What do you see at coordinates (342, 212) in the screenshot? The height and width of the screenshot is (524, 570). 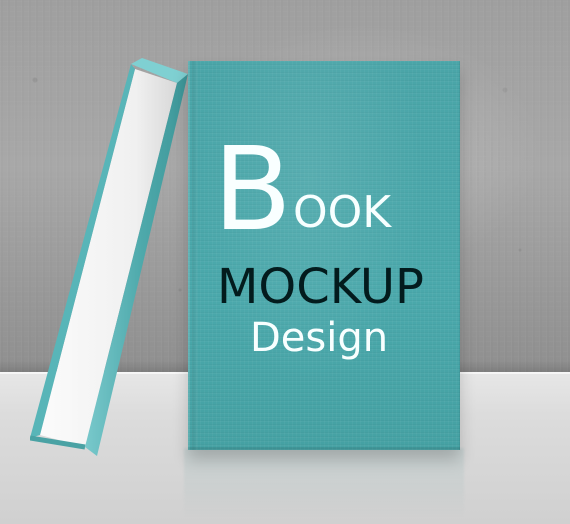 I see `cover-title-rest: OOK` at bounding box center [342, 212].